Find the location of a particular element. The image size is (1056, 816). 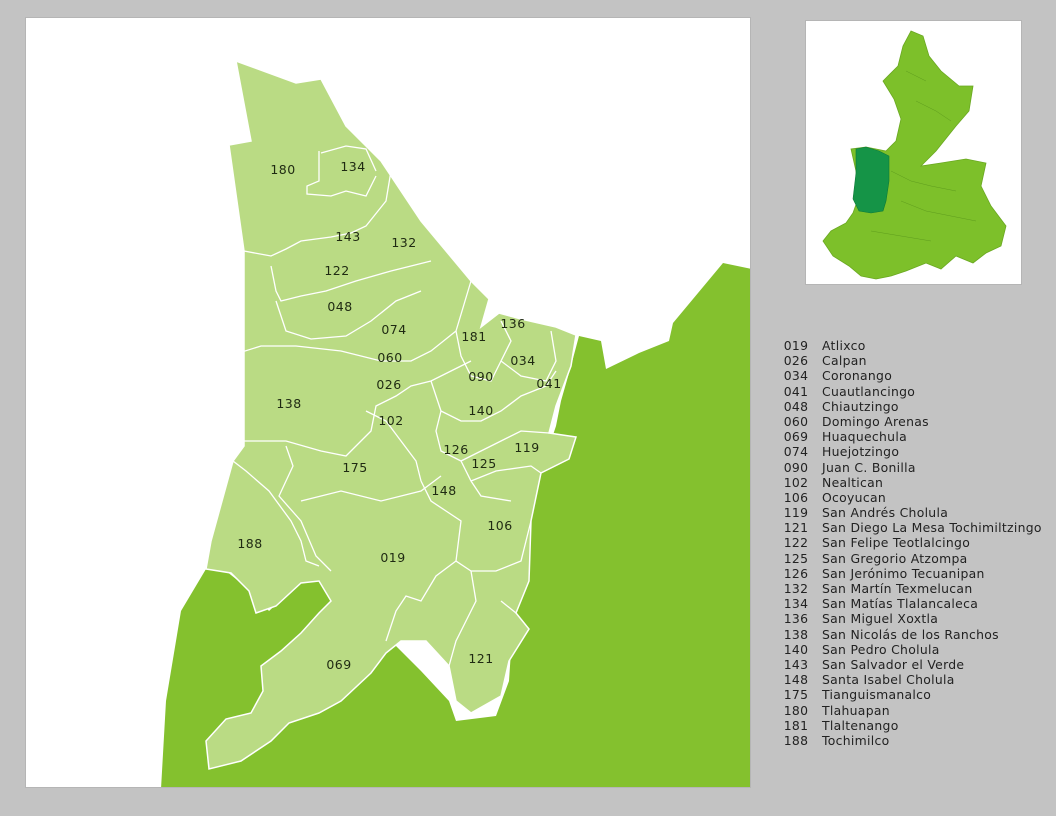

map-label: 048 is located at coordinates (339, 306).